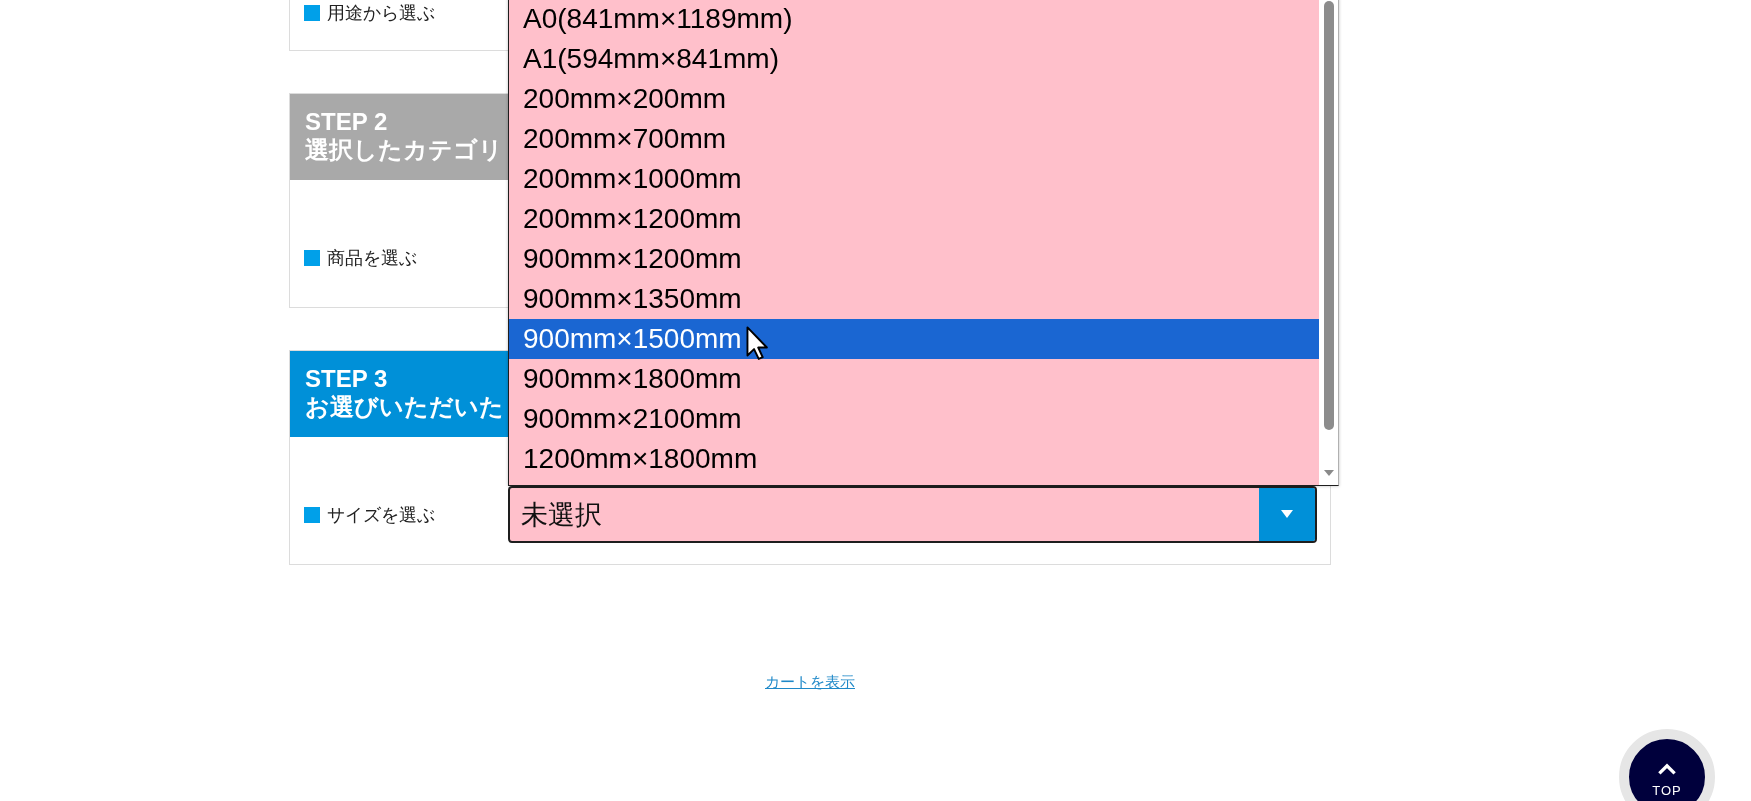 This screenshot has height=801, width=1751. Describe the element at coordinates (914, 419) in the screenshot. I see `dropdown-option: 900mm×2100mm` at that location.